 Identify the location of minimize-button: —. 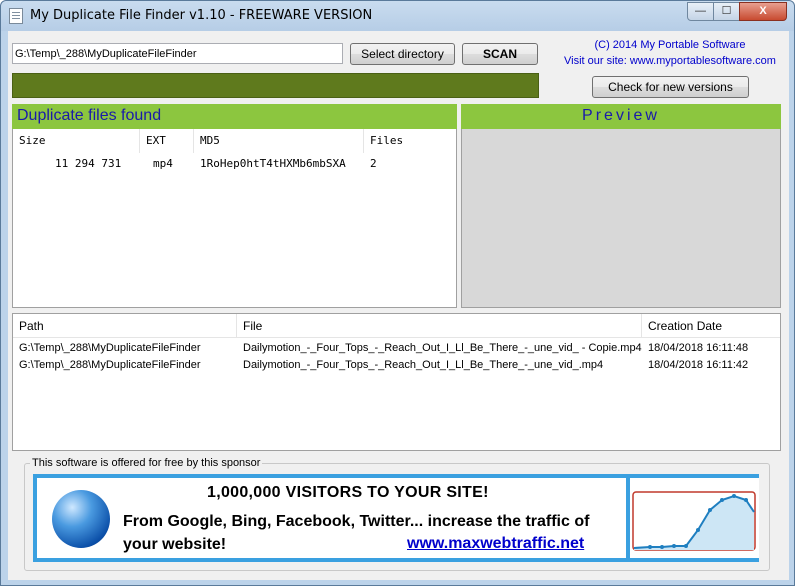
(700, 11).